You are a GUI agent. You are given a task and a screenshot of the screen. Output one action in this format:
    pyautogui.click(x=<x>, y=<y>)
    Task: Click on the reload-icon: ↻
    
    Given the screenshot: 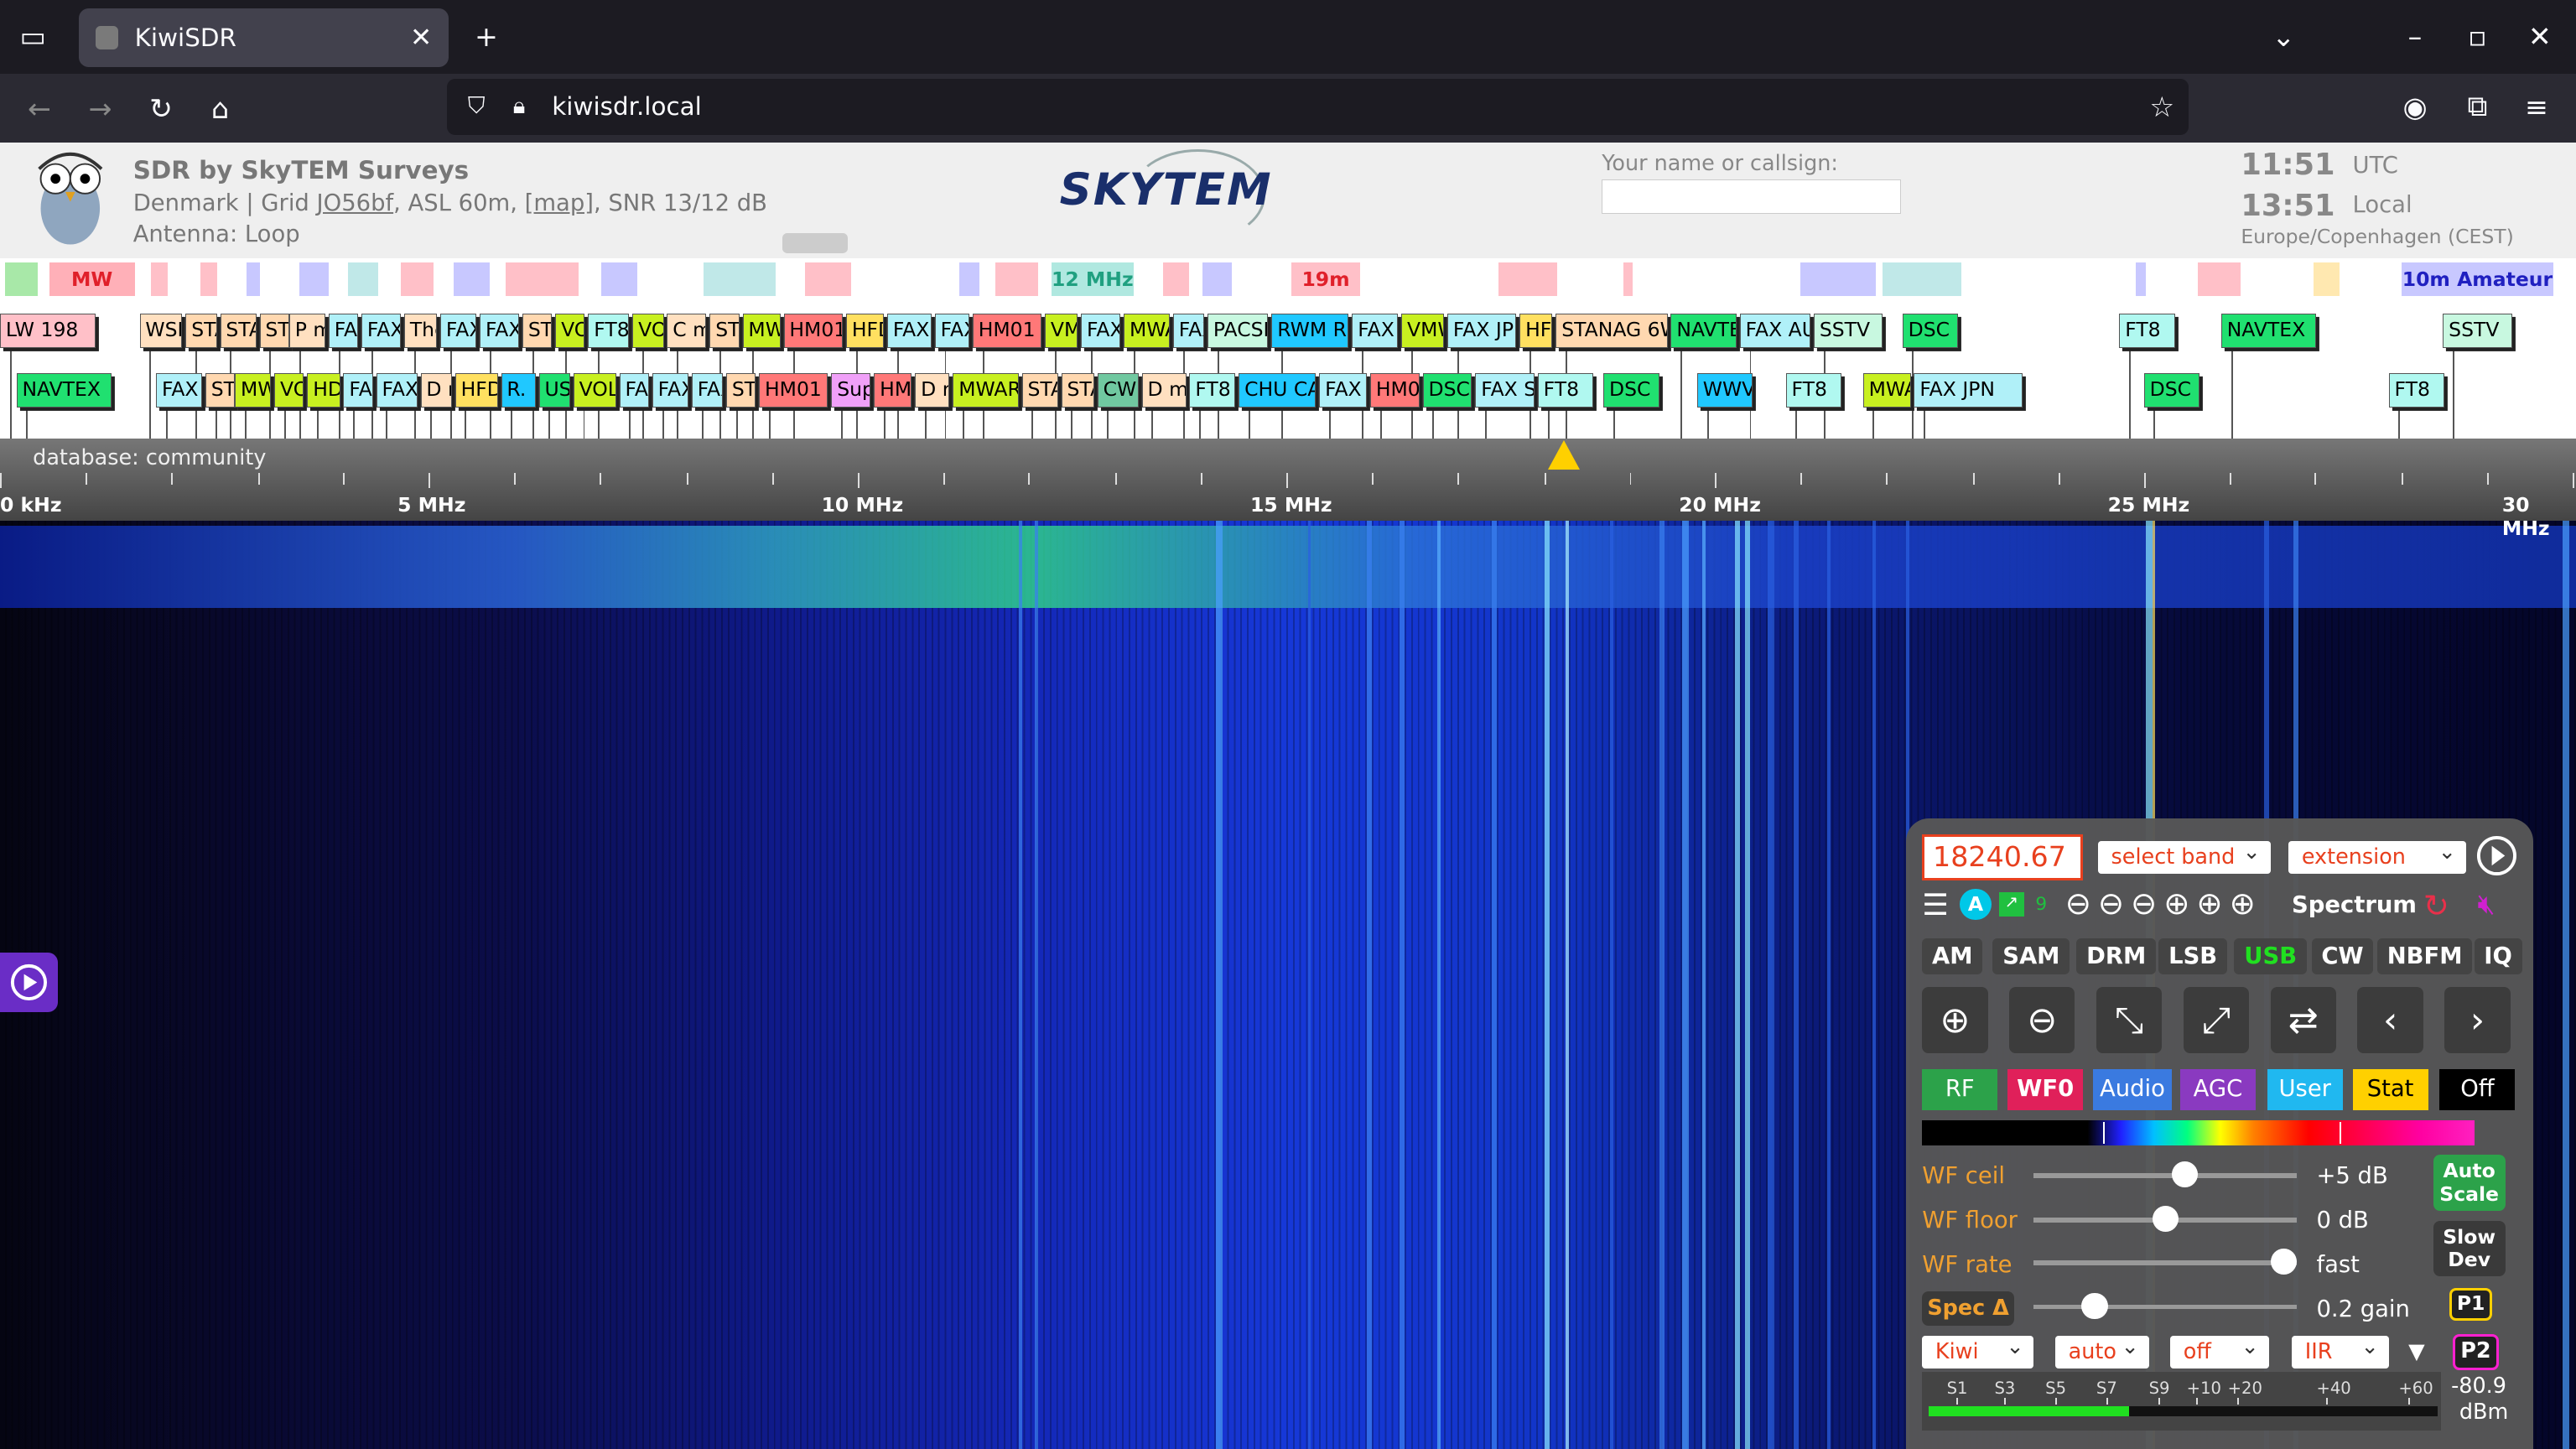 What is the action you would take?
    pyautogui.click(x=161, y=109)
    